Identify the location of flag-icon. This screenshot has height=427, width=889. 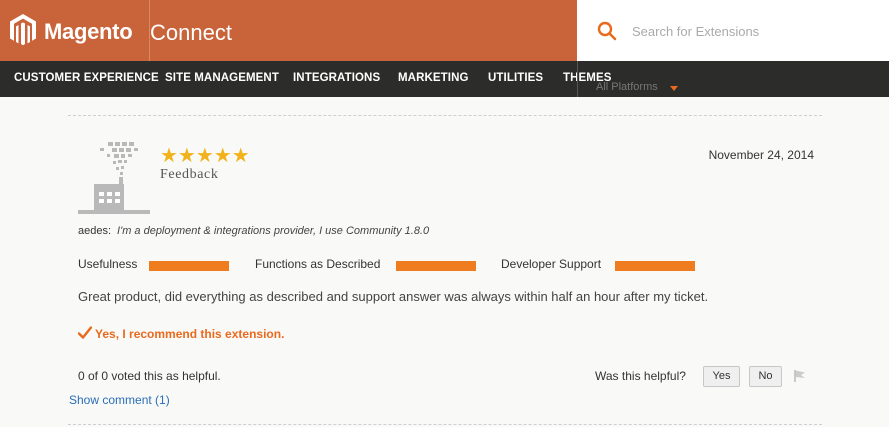
(800, 376).